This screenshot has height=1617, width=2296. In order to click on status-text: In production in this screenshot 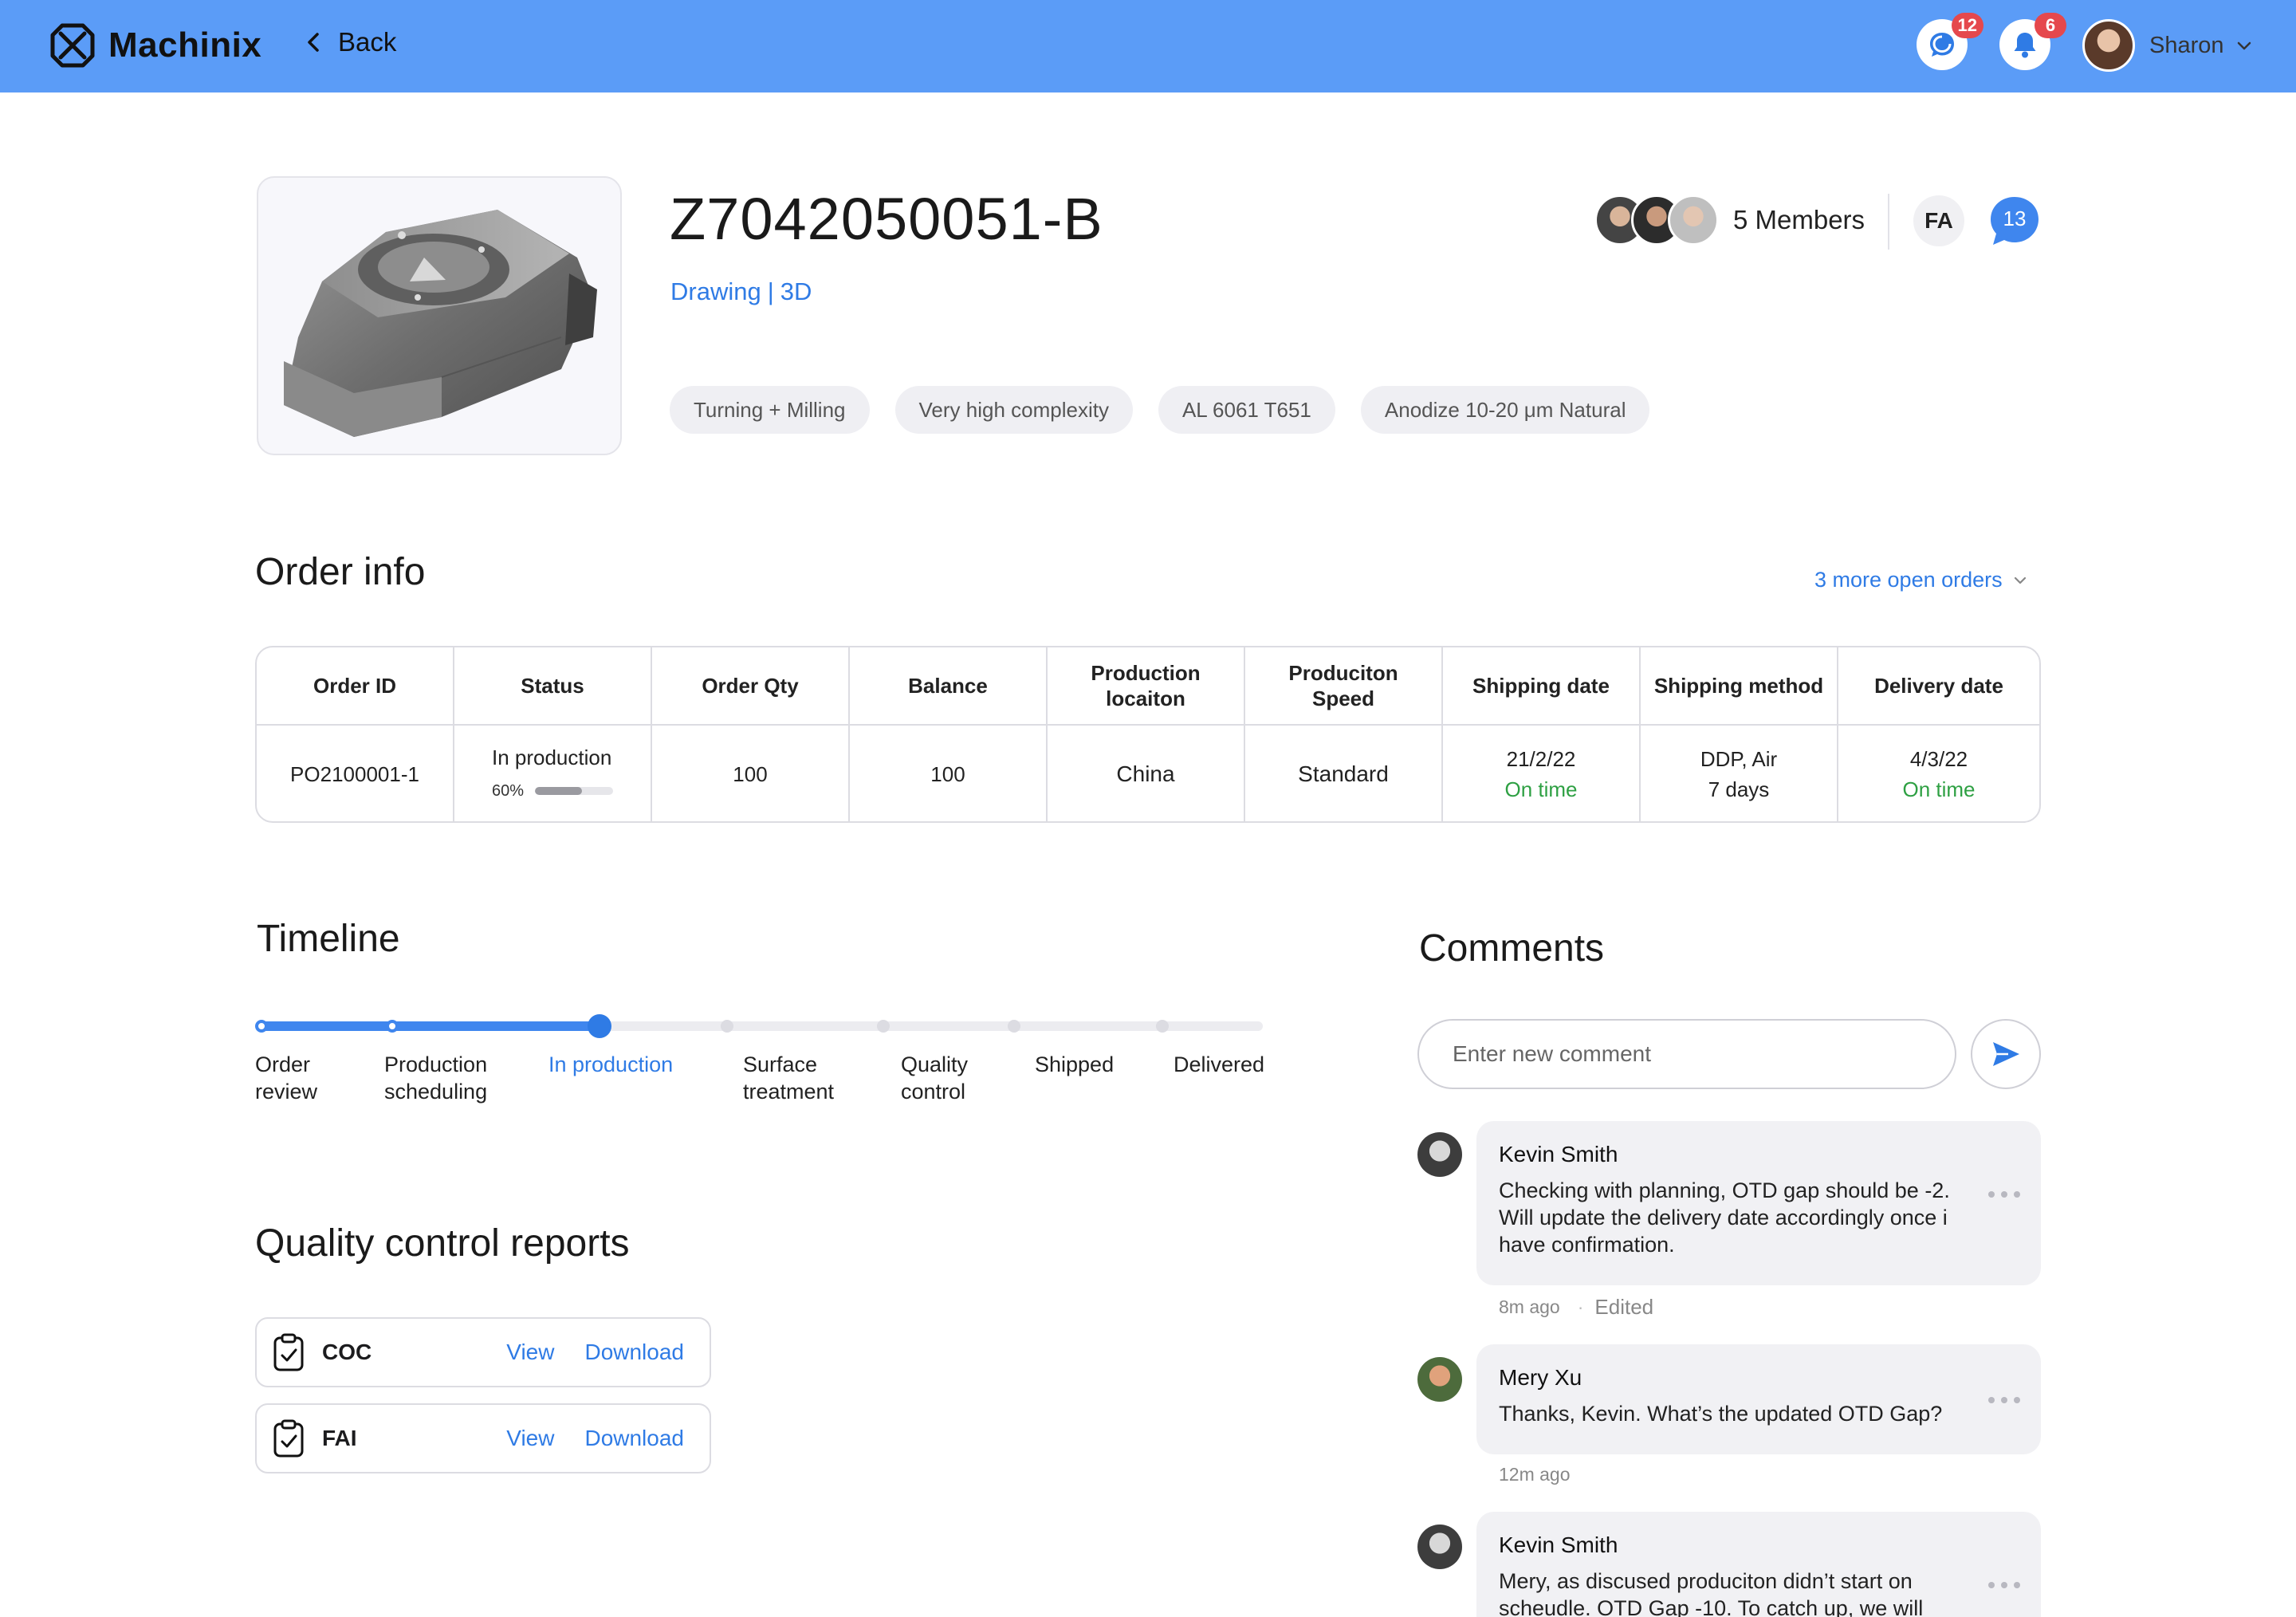, I will do `click(551, 758)`.